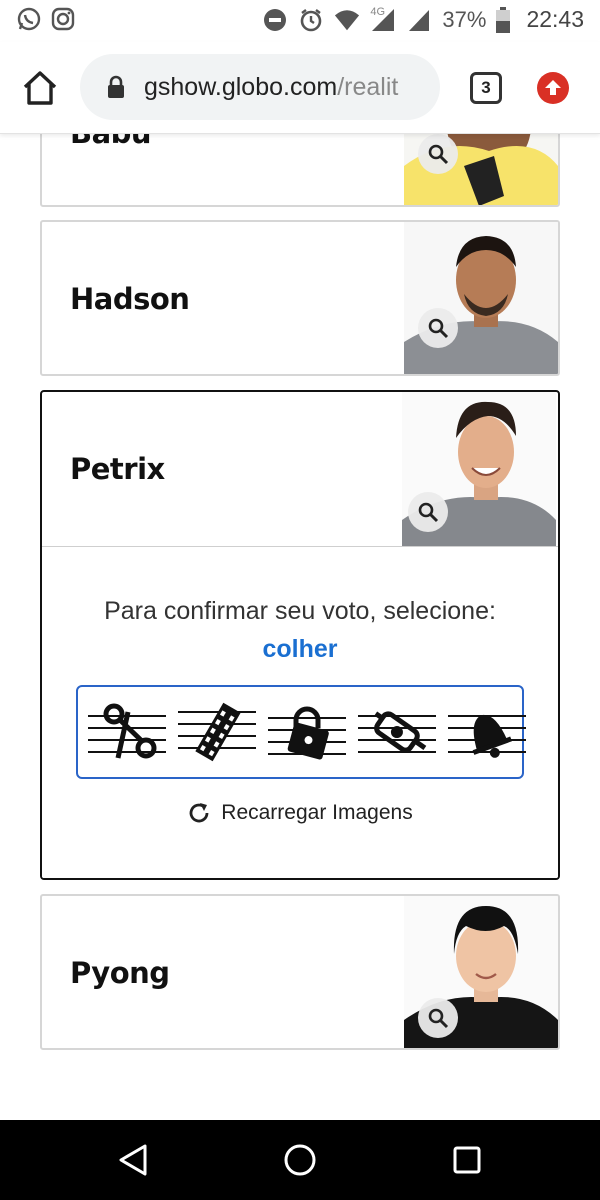 This screenshot has width=600, height=1200. I want to click on participant-card-hadson: Hadson, so click(300, 298).